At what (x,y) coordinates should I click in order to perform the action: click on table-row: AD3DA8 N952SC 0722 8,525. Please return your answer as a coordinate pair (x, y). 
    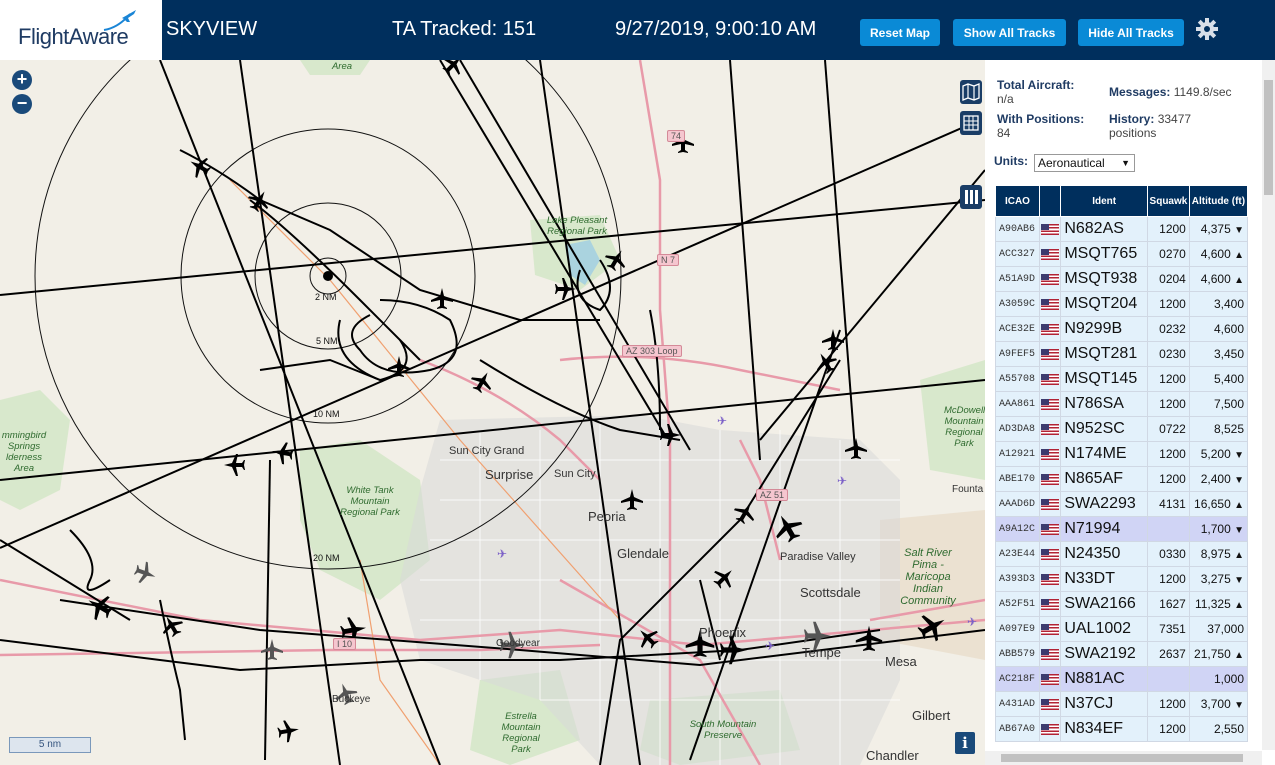
    Looking at the image, I should click on (1122, 429).